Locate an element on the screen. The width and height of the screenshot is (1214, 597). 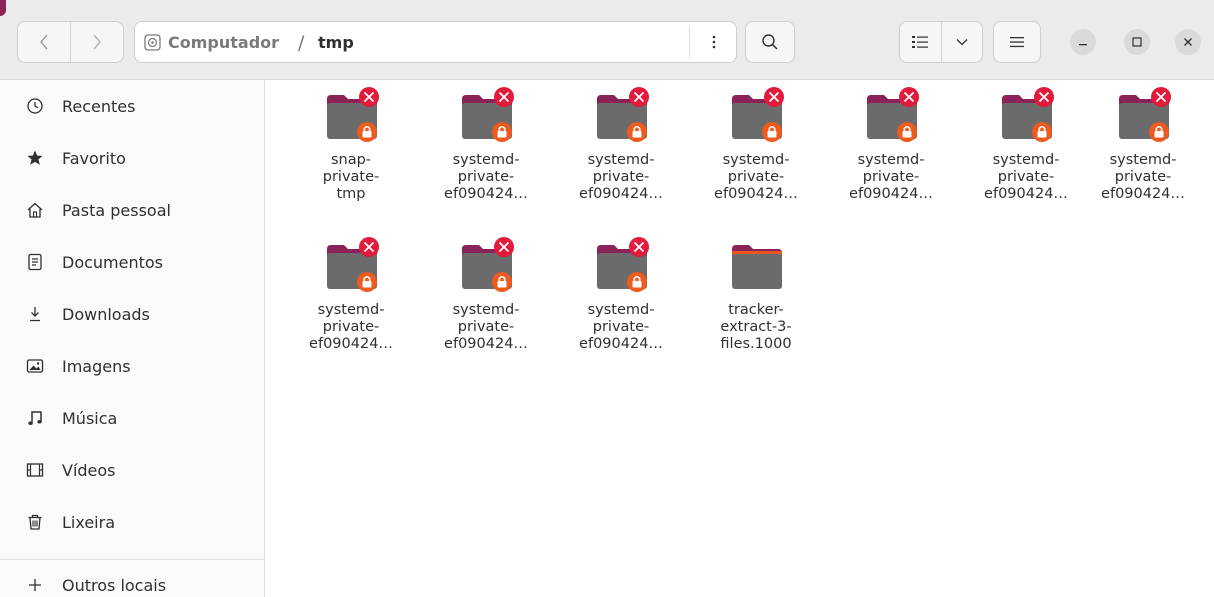
chevron-left-icon is located at coordinates (44, 42).